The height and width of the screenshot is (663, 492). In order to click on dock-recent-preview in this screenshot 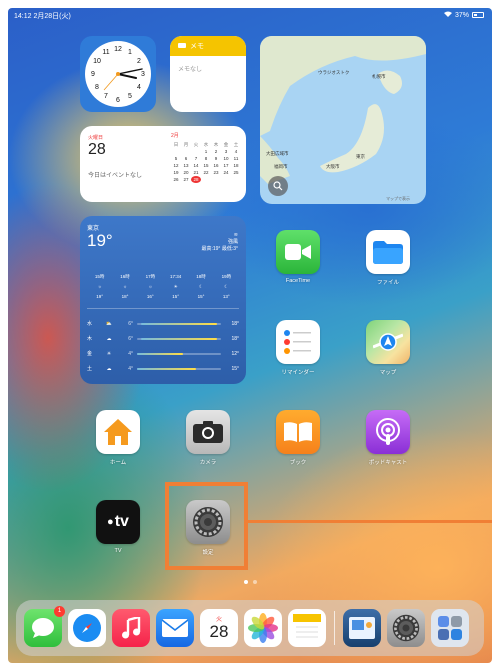, I will do `click(362, 628)`.